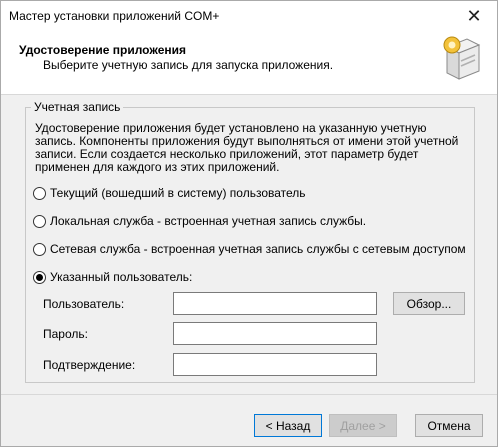  What do you see at coordinates (249, 16) in the screenshot?
I see `title-bar: Мастер установки приложений COM+ ✕` at bounding box center [249, 16].